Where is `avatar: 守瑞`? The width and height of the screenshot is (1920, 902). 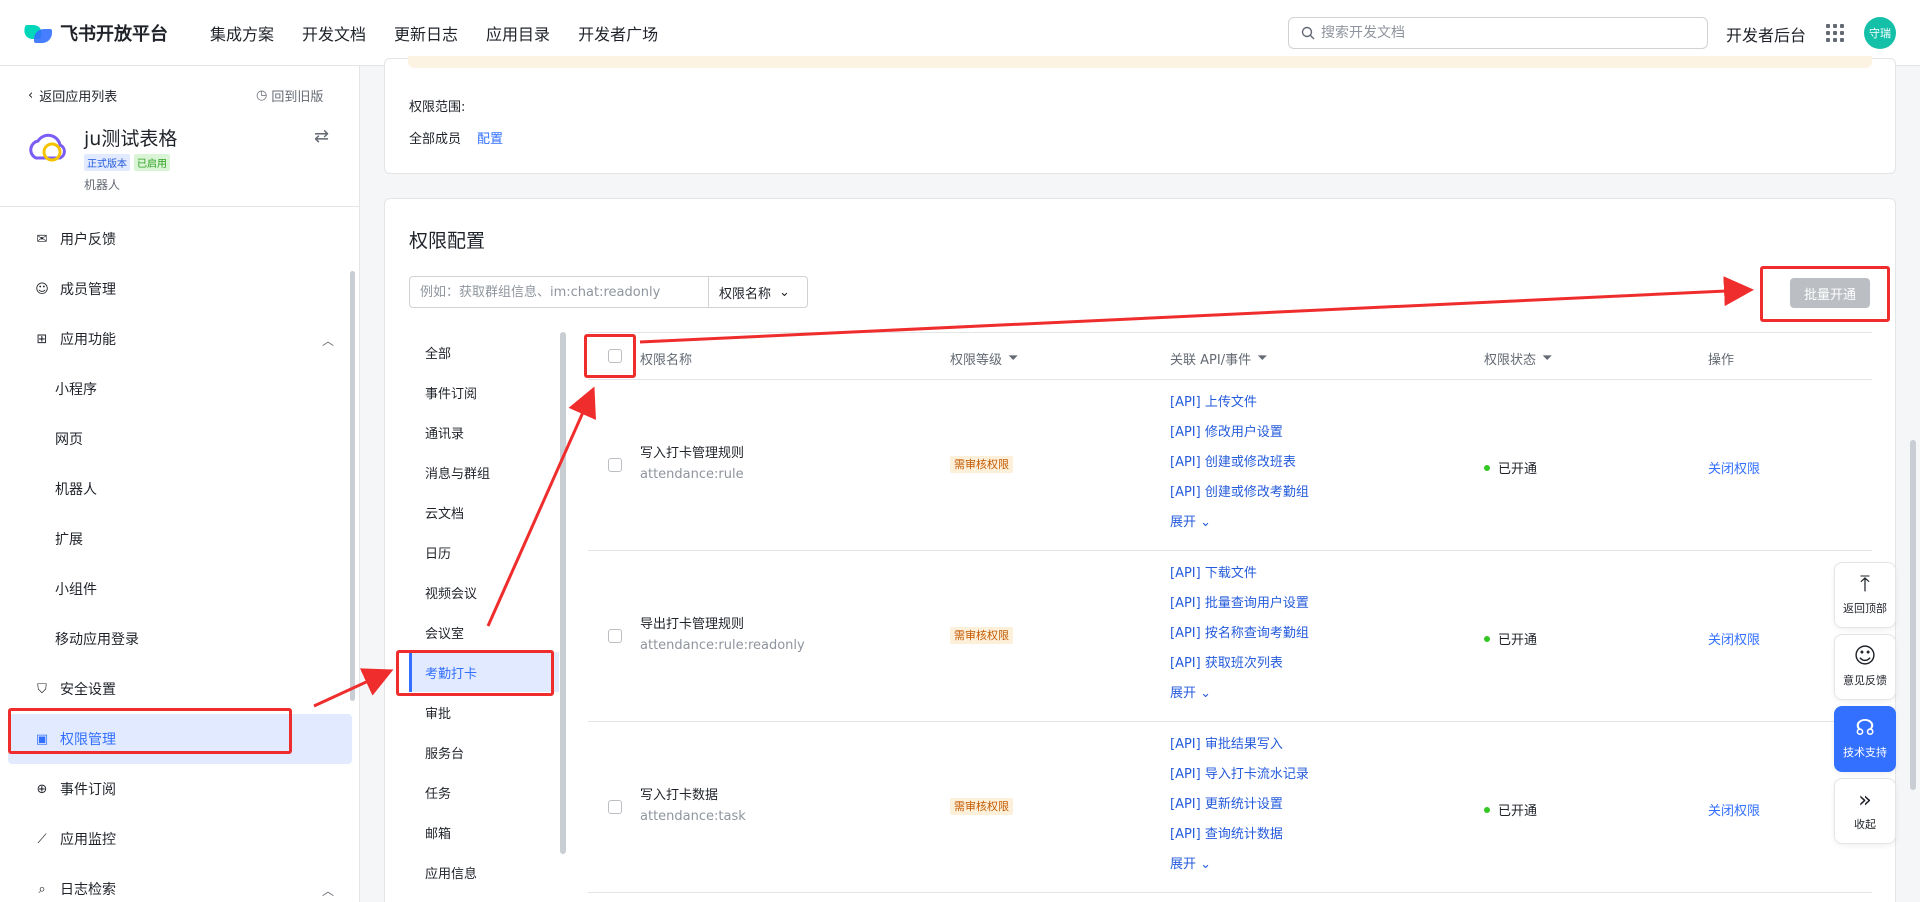 avatar: 守瑞 is located at coordinates (1880, 33).